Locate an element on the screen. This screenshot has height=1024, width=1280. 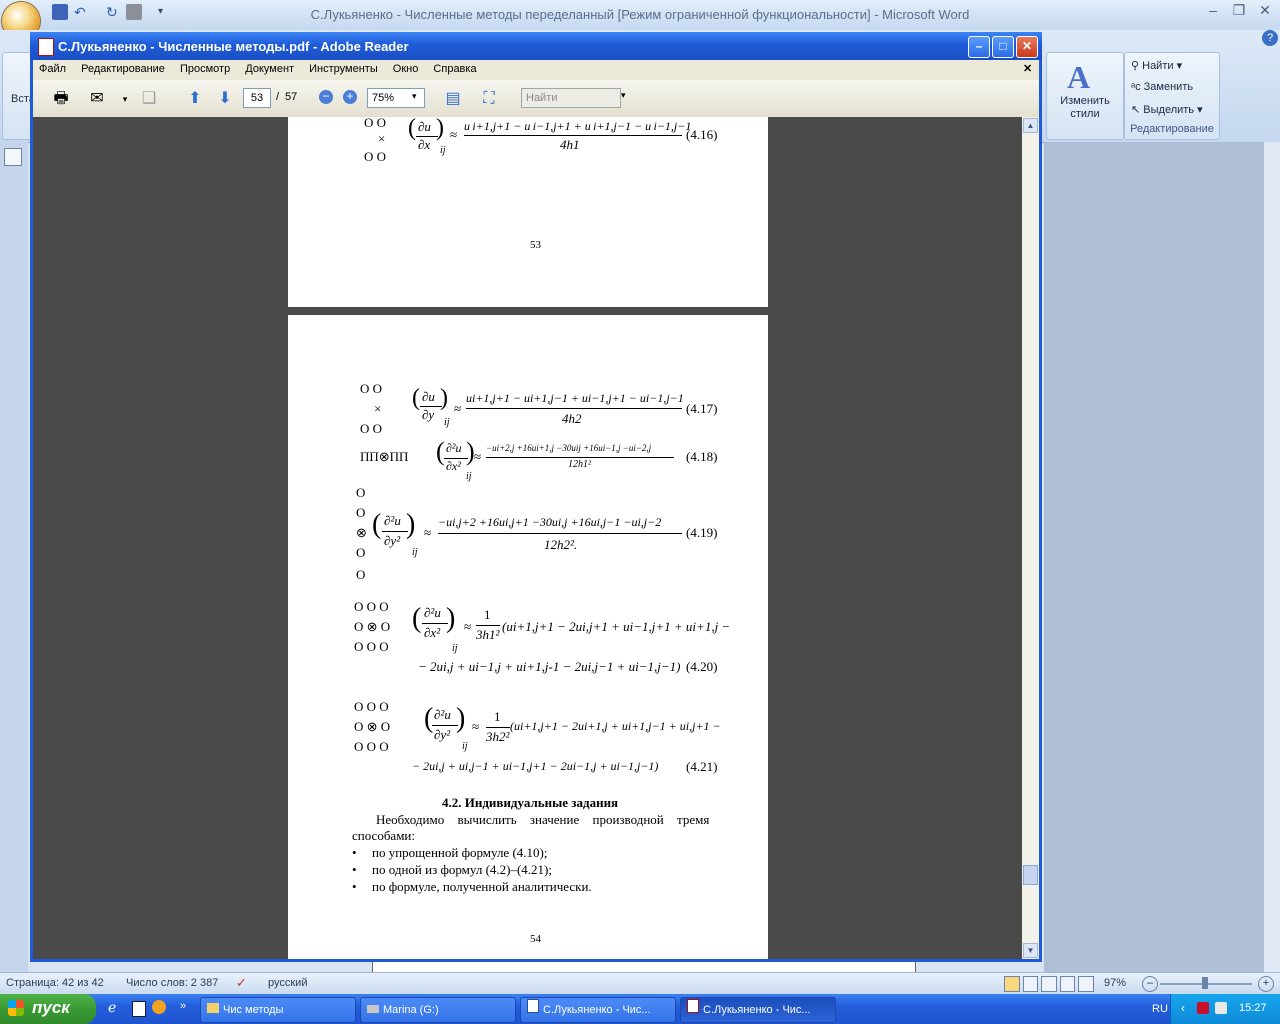
print-icon is located at coordinates (134, 12).